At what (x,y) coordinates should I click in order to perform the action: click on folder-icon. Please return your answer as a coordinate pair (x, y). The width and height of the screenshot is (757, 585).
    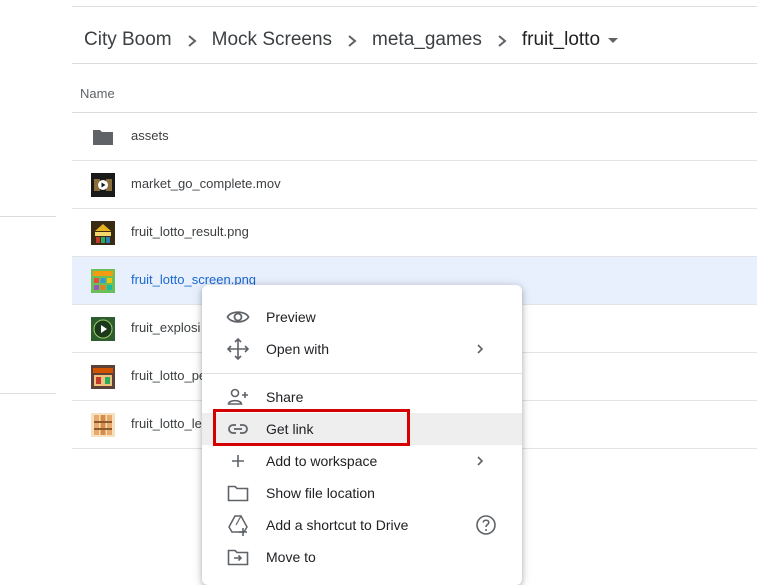
    Looking at the image, I should click on (103, 137).